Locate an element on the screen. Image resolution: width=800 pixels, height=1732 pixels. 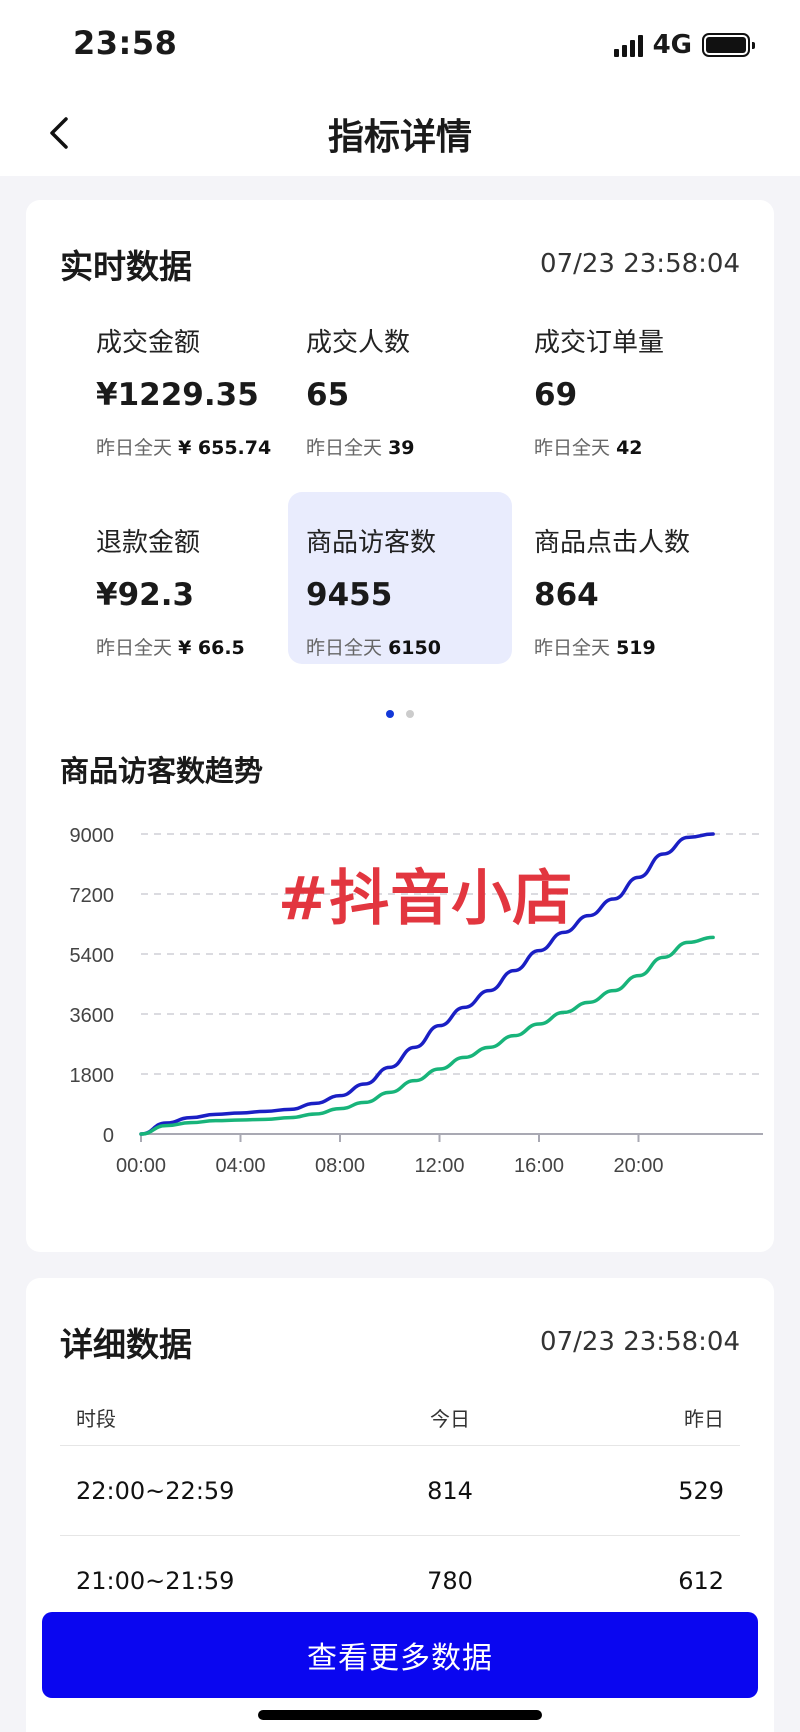
realtime-title: 实时数据 is located at coordinates (126, 266).